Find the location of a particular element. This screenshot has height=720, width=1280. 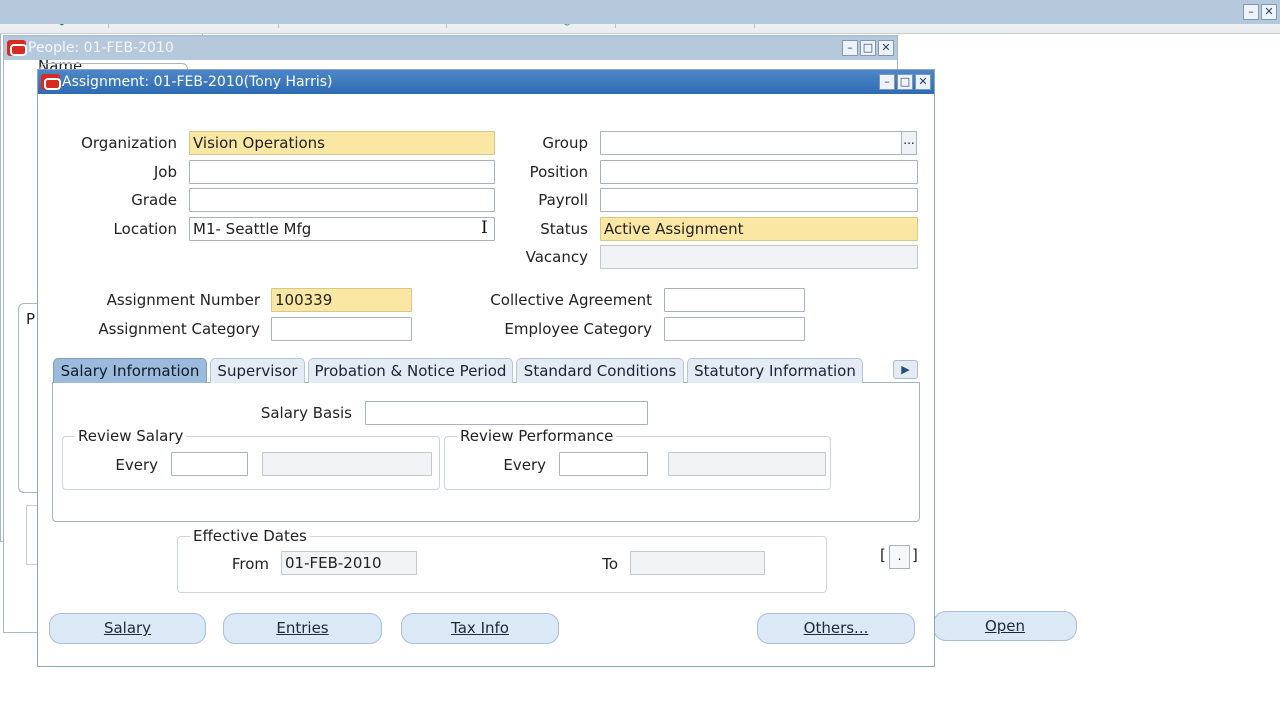

review-performance-unit-field is located at coordinates (747, 464).